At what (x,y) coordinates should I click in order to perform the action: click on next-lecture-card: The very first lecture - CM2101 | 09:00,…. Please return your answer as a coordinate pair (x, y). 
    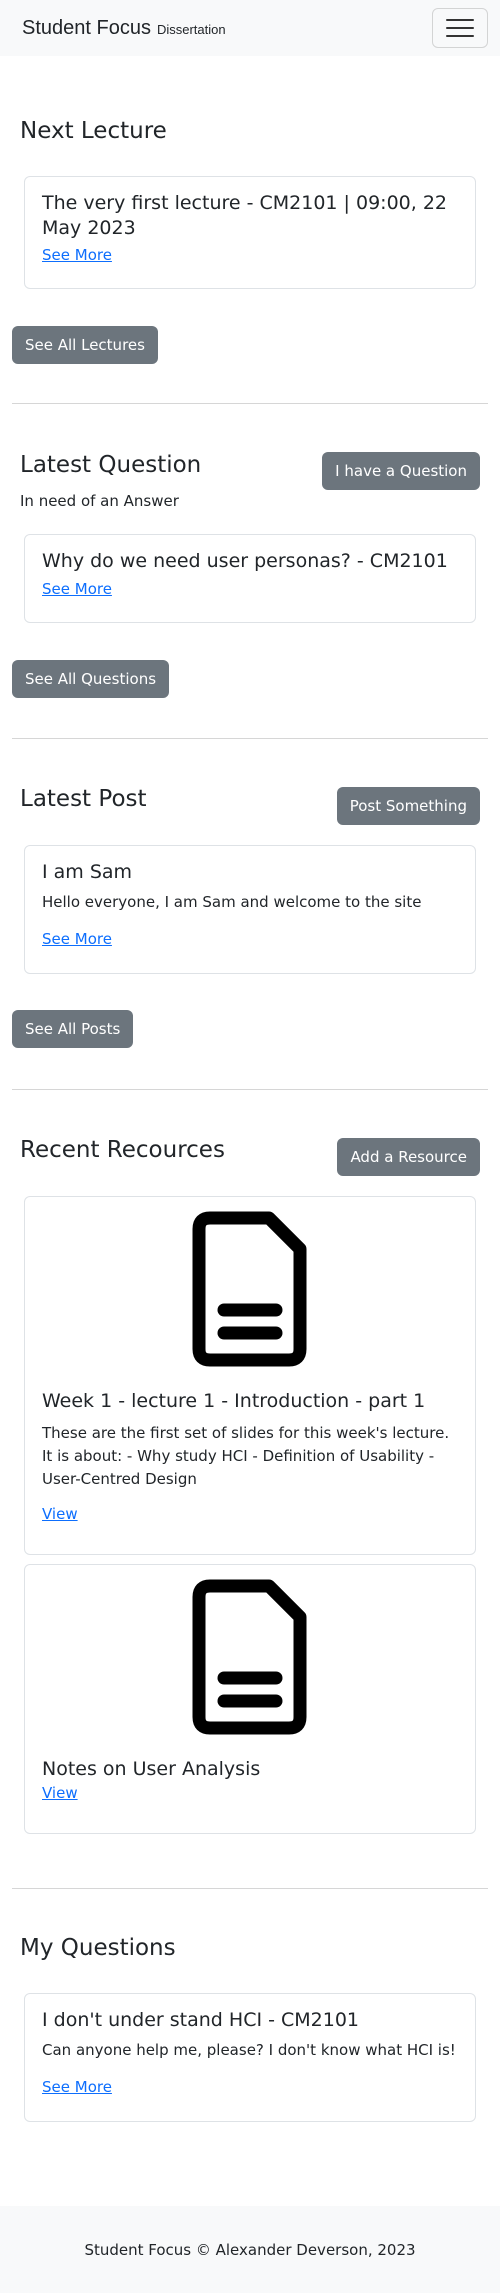
    Looking at the image, I should click on (250, 232).